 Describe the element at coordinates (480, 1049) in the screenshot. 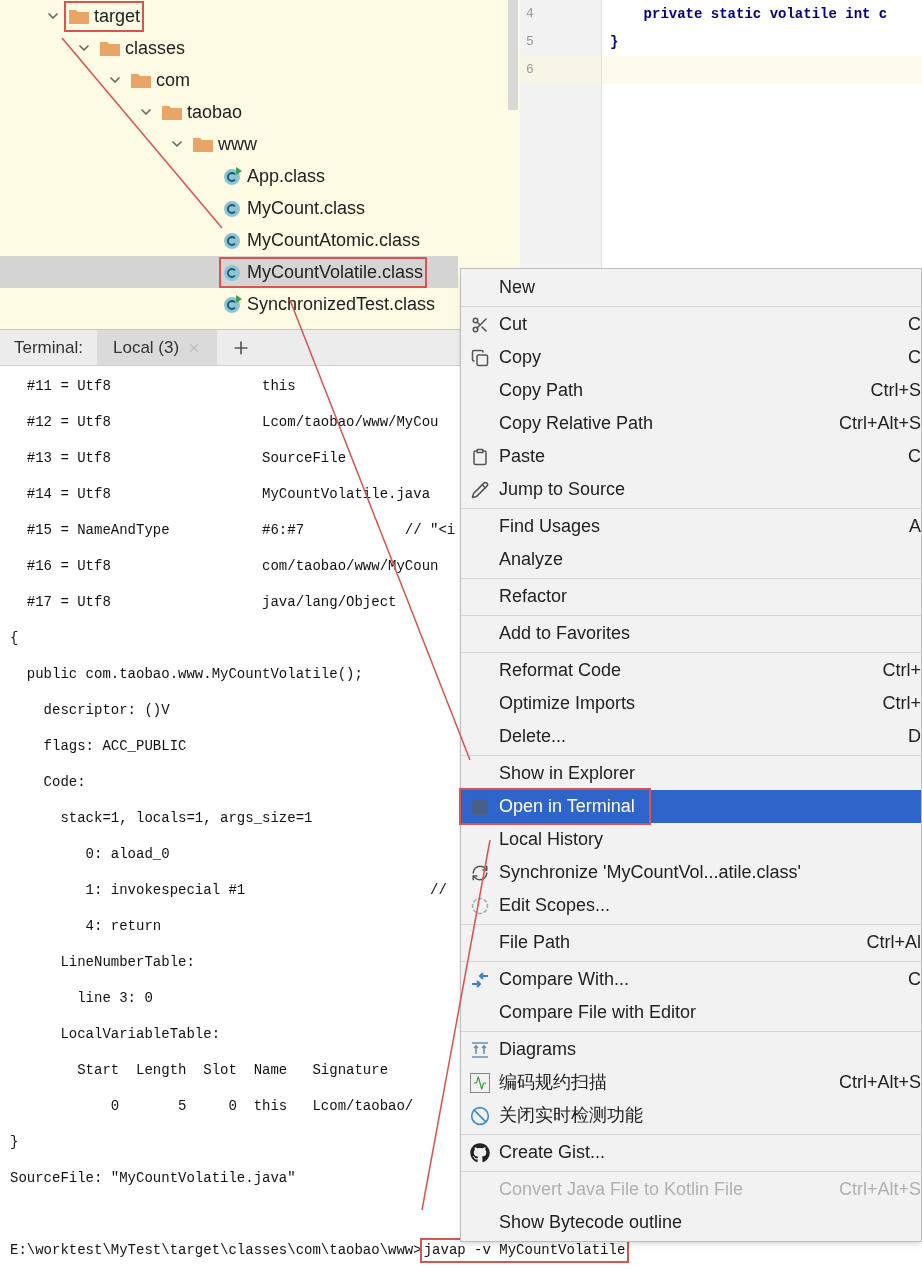

I see `diagram-icon` at that location.